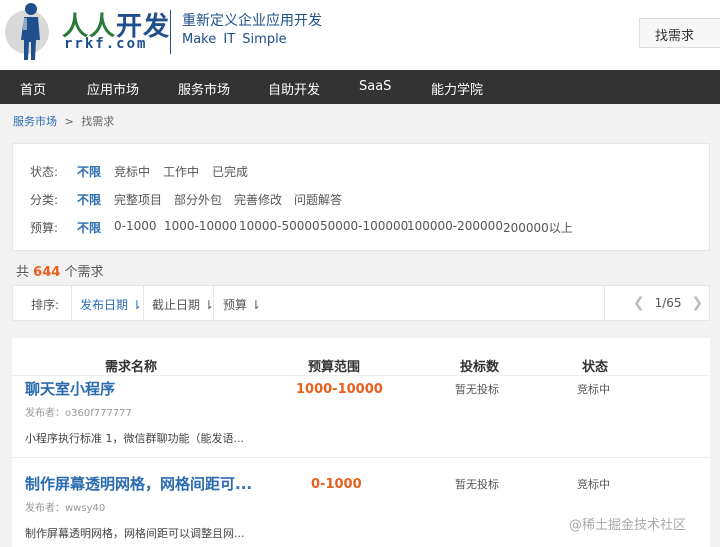 The image size is (720, 547). Describe the element at coordinates (336, 484) in the screenshot. I see `item-budget: 0-1000` at that location.